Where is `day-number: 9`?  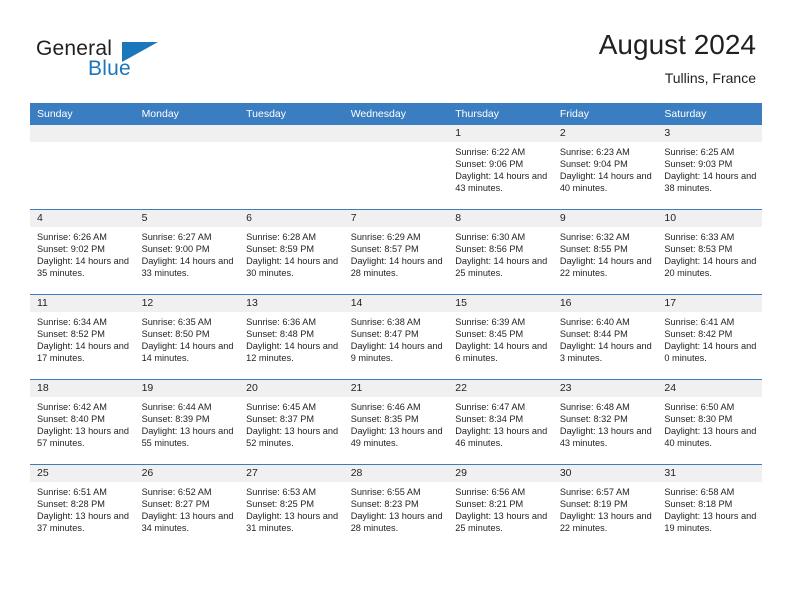 day-number: 9 is located at coordinates (605, 218).